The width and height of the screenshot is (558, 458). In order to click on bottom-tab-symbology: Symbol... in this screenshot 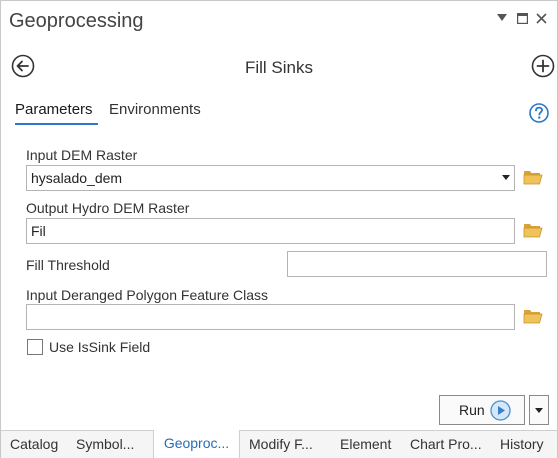, I will do `click(105, 444)`.